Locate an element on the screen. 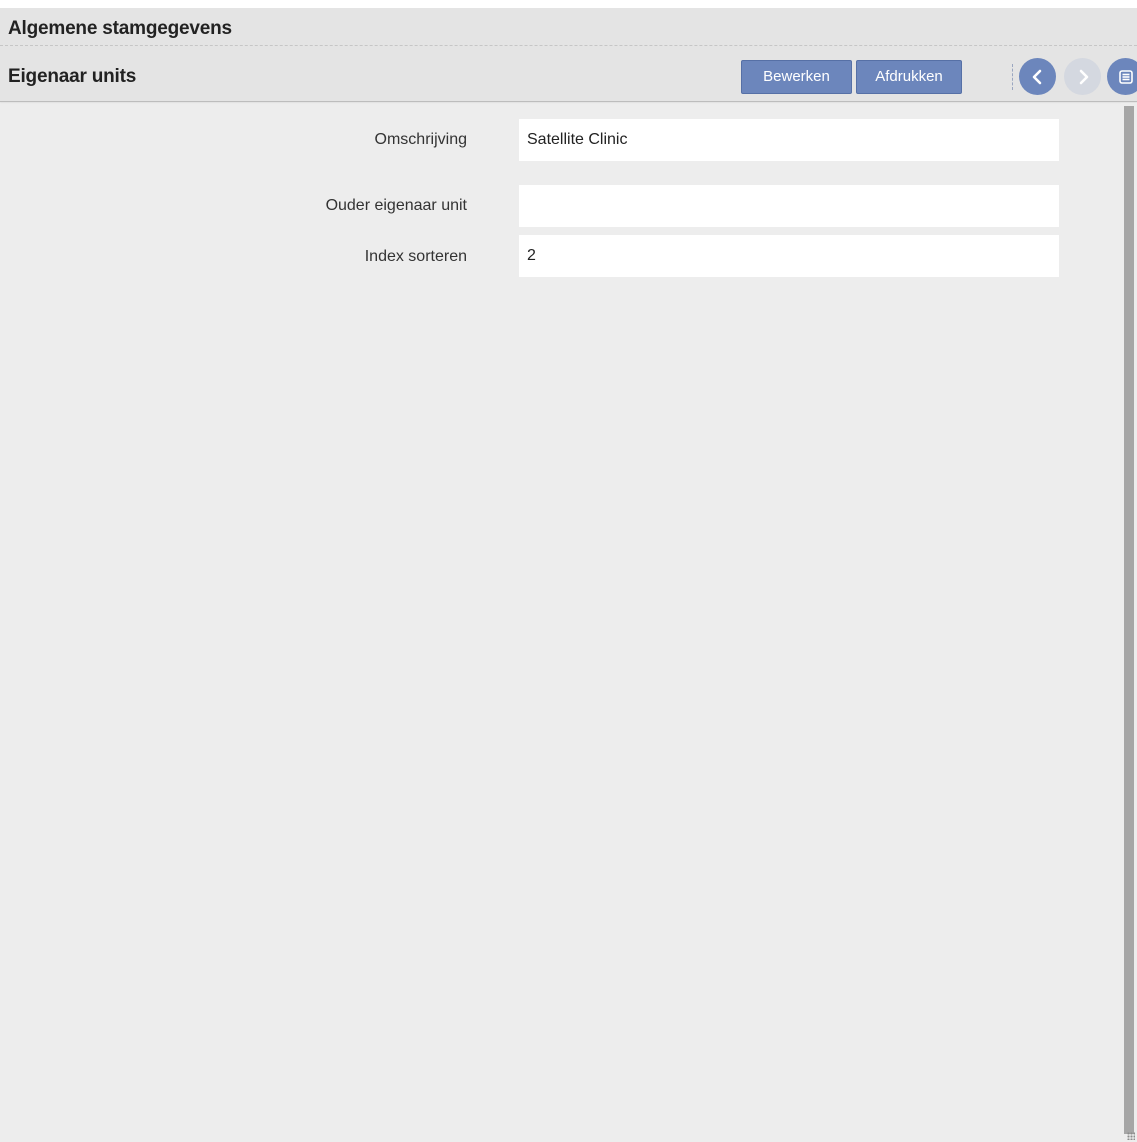 The height and width of the screenshot is (1142, 1137). page-header: Algemene stamgegevens is located at coordinates (568, 27).